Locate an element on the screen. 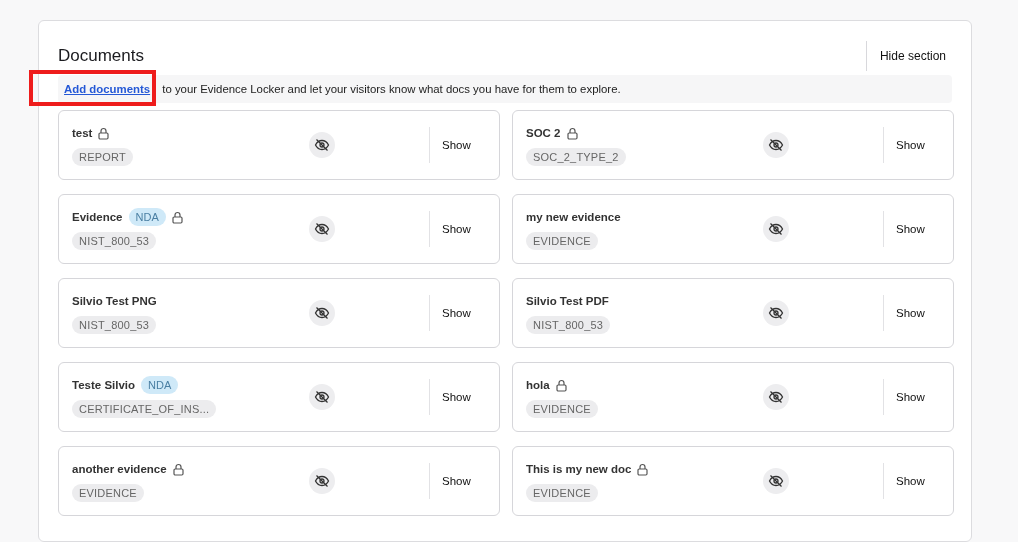 Image resolution: width=1018 pixels, height=542 pixels. document-title: This is my new doc is located at coordinates (579, 469).